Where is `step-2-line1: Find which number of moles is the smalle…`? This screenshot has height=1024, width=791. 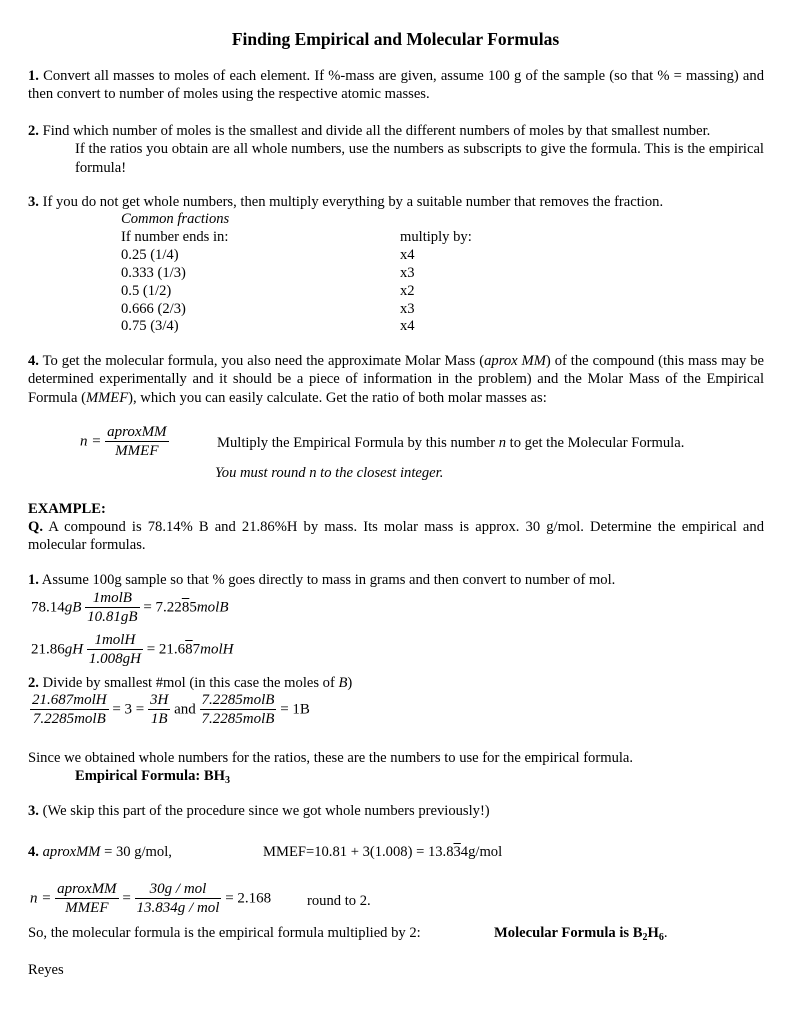 step-2-line1: Find which number of moles is the smalle… is located at coordinates (376, 131).